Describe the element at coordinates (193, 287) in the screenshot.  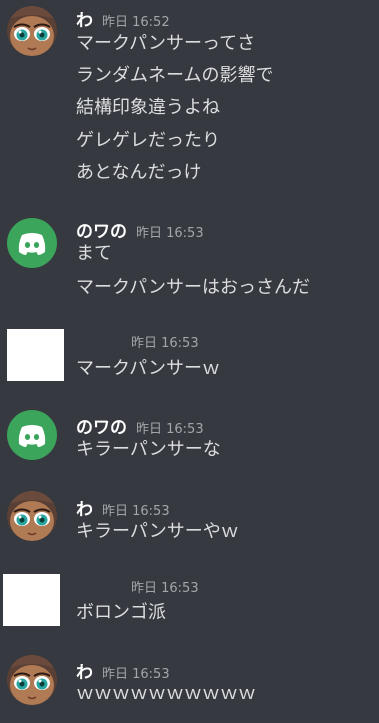
I see `message-text: マークパンサーはおっさんだ` at that location.